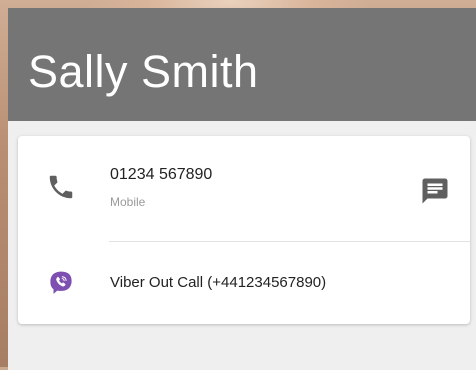 The height and width of the screenshot is (370, 476). I want to click on message-icon, so click(435, 191).